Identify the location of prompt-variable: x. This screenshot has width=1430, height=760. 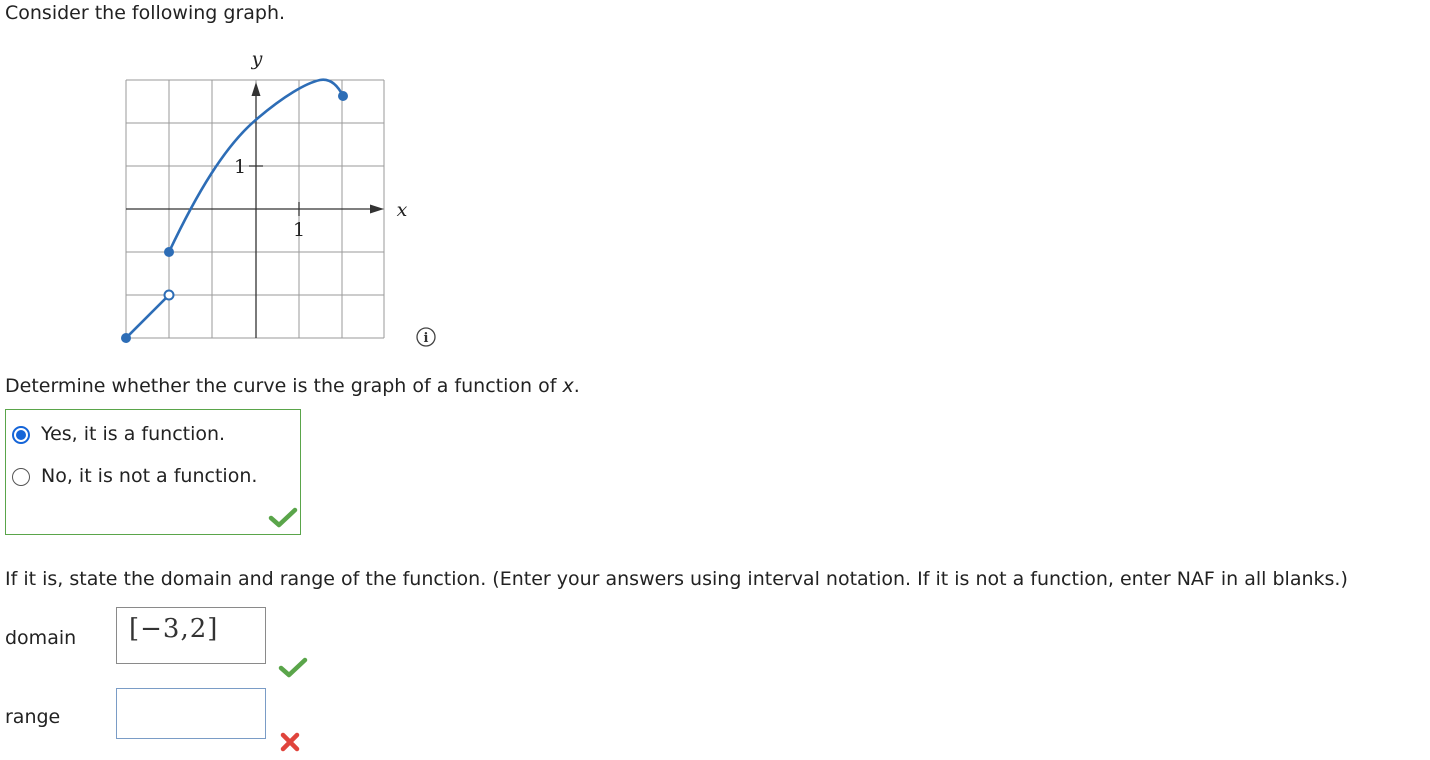
(568, 386).